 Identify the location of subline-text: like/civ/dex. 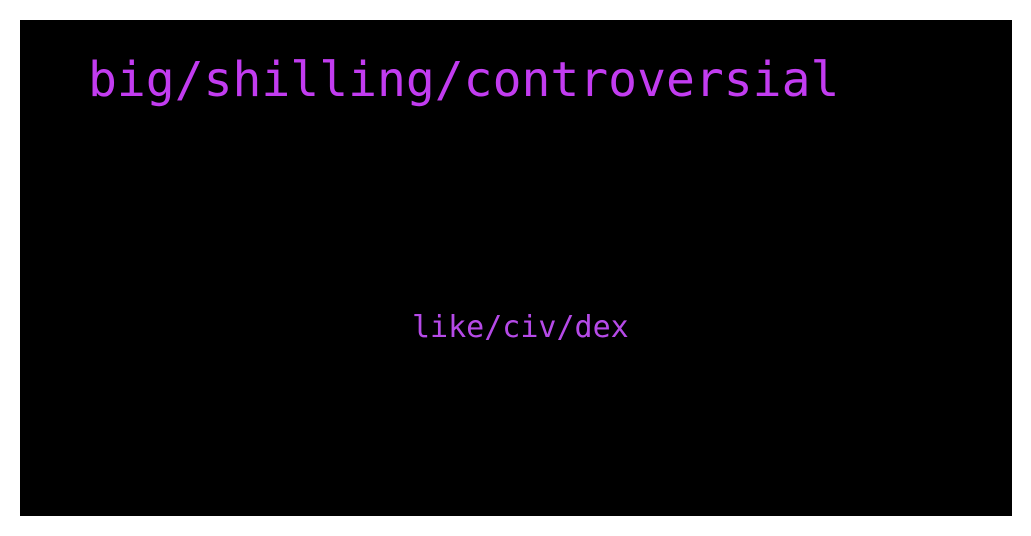
(520, 327).